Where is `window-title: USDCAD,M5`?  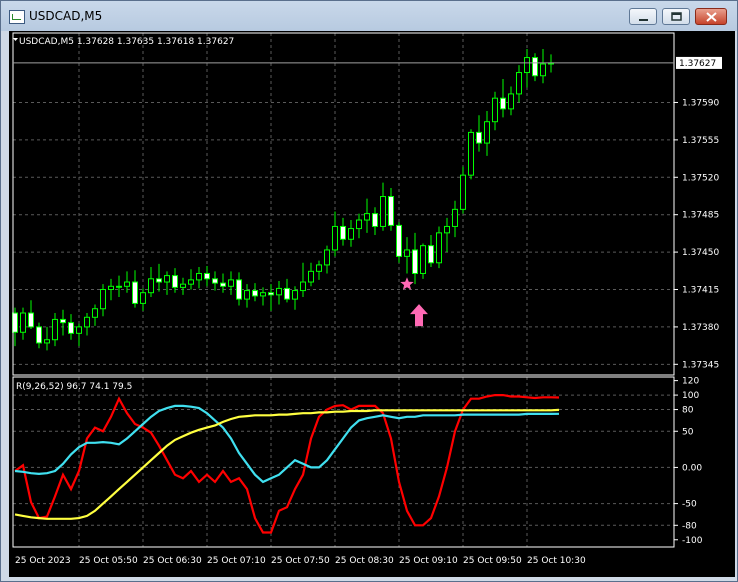
window-title: USDCAD,M5 is located at coordinates (66, 16).